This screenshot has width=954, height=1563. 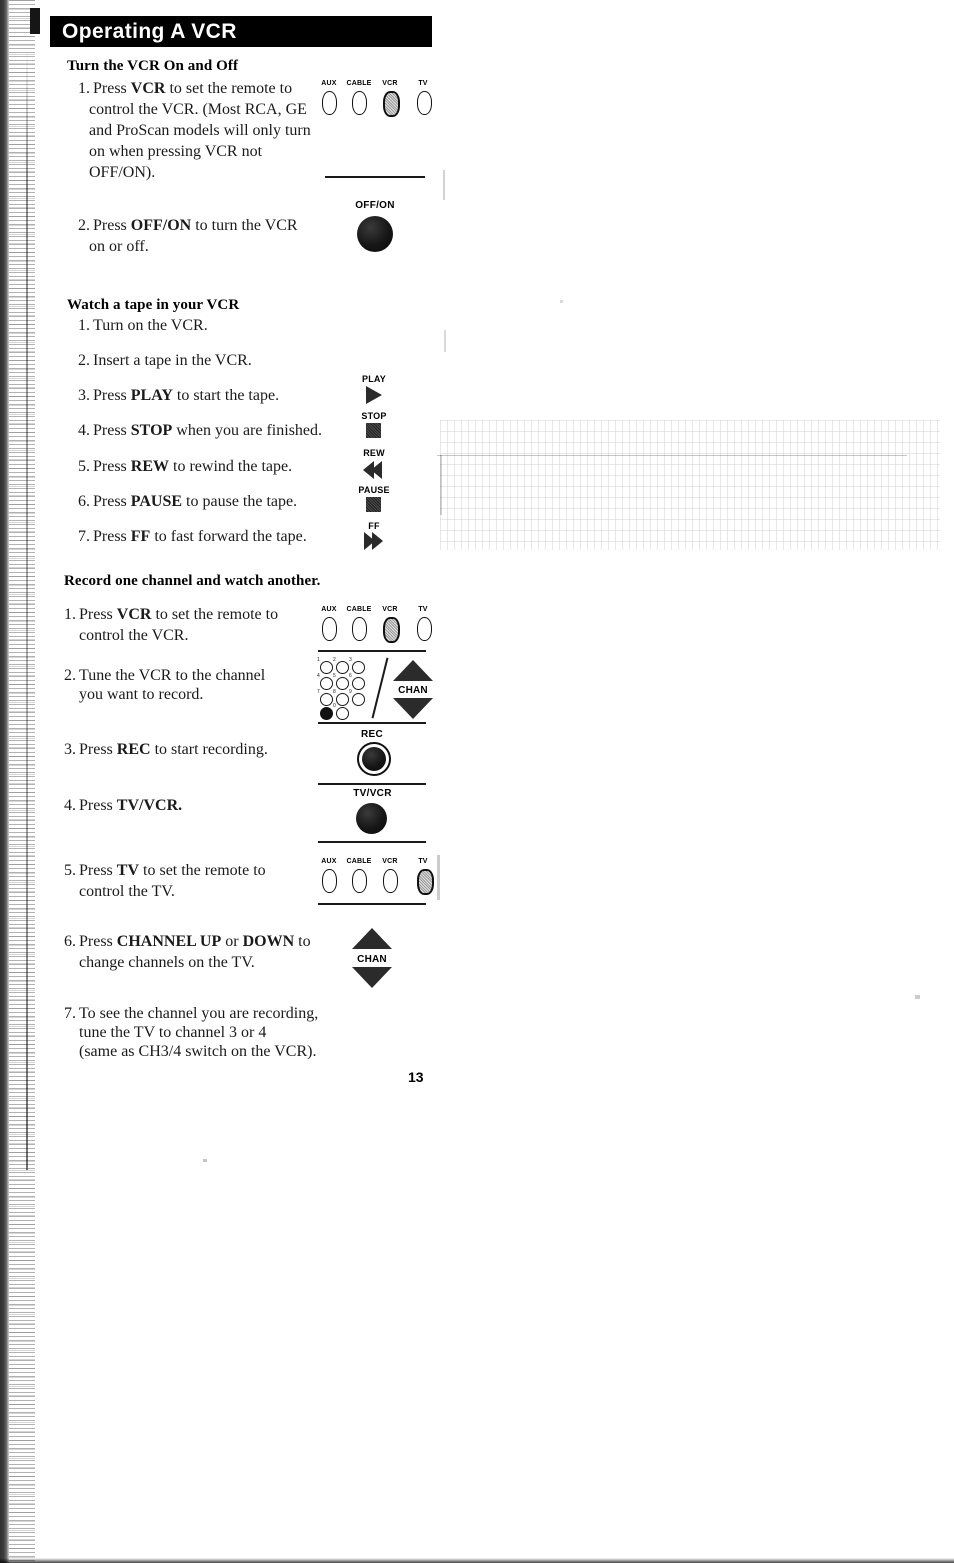 I want to click on step-text-part: to start recording., so click(x=209, y=749).